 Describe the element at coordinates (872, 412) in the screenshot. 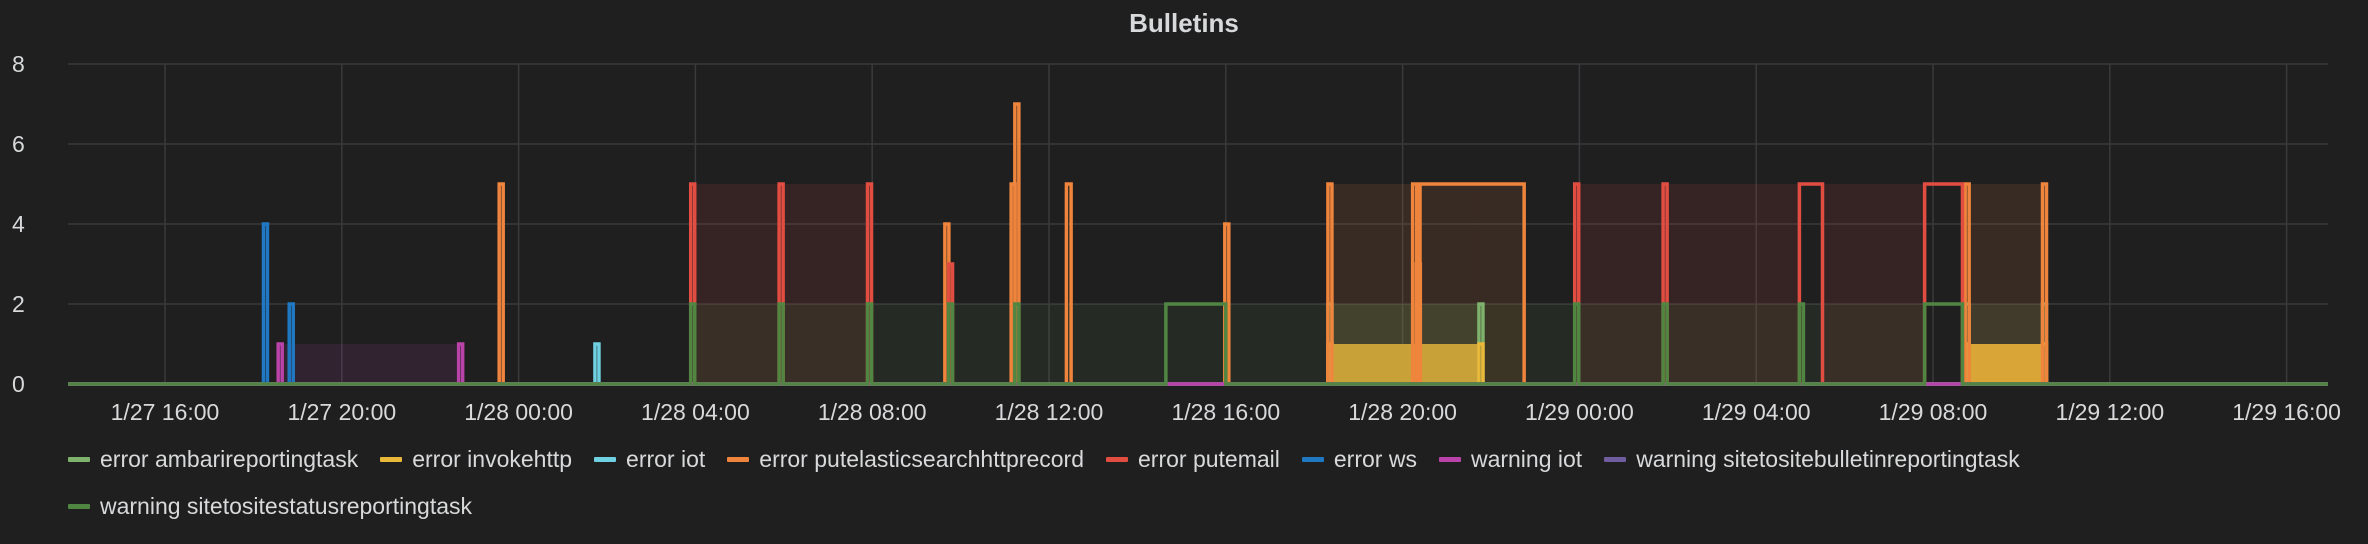

I see `x-tick-label: 1/28 08:00` at that location.